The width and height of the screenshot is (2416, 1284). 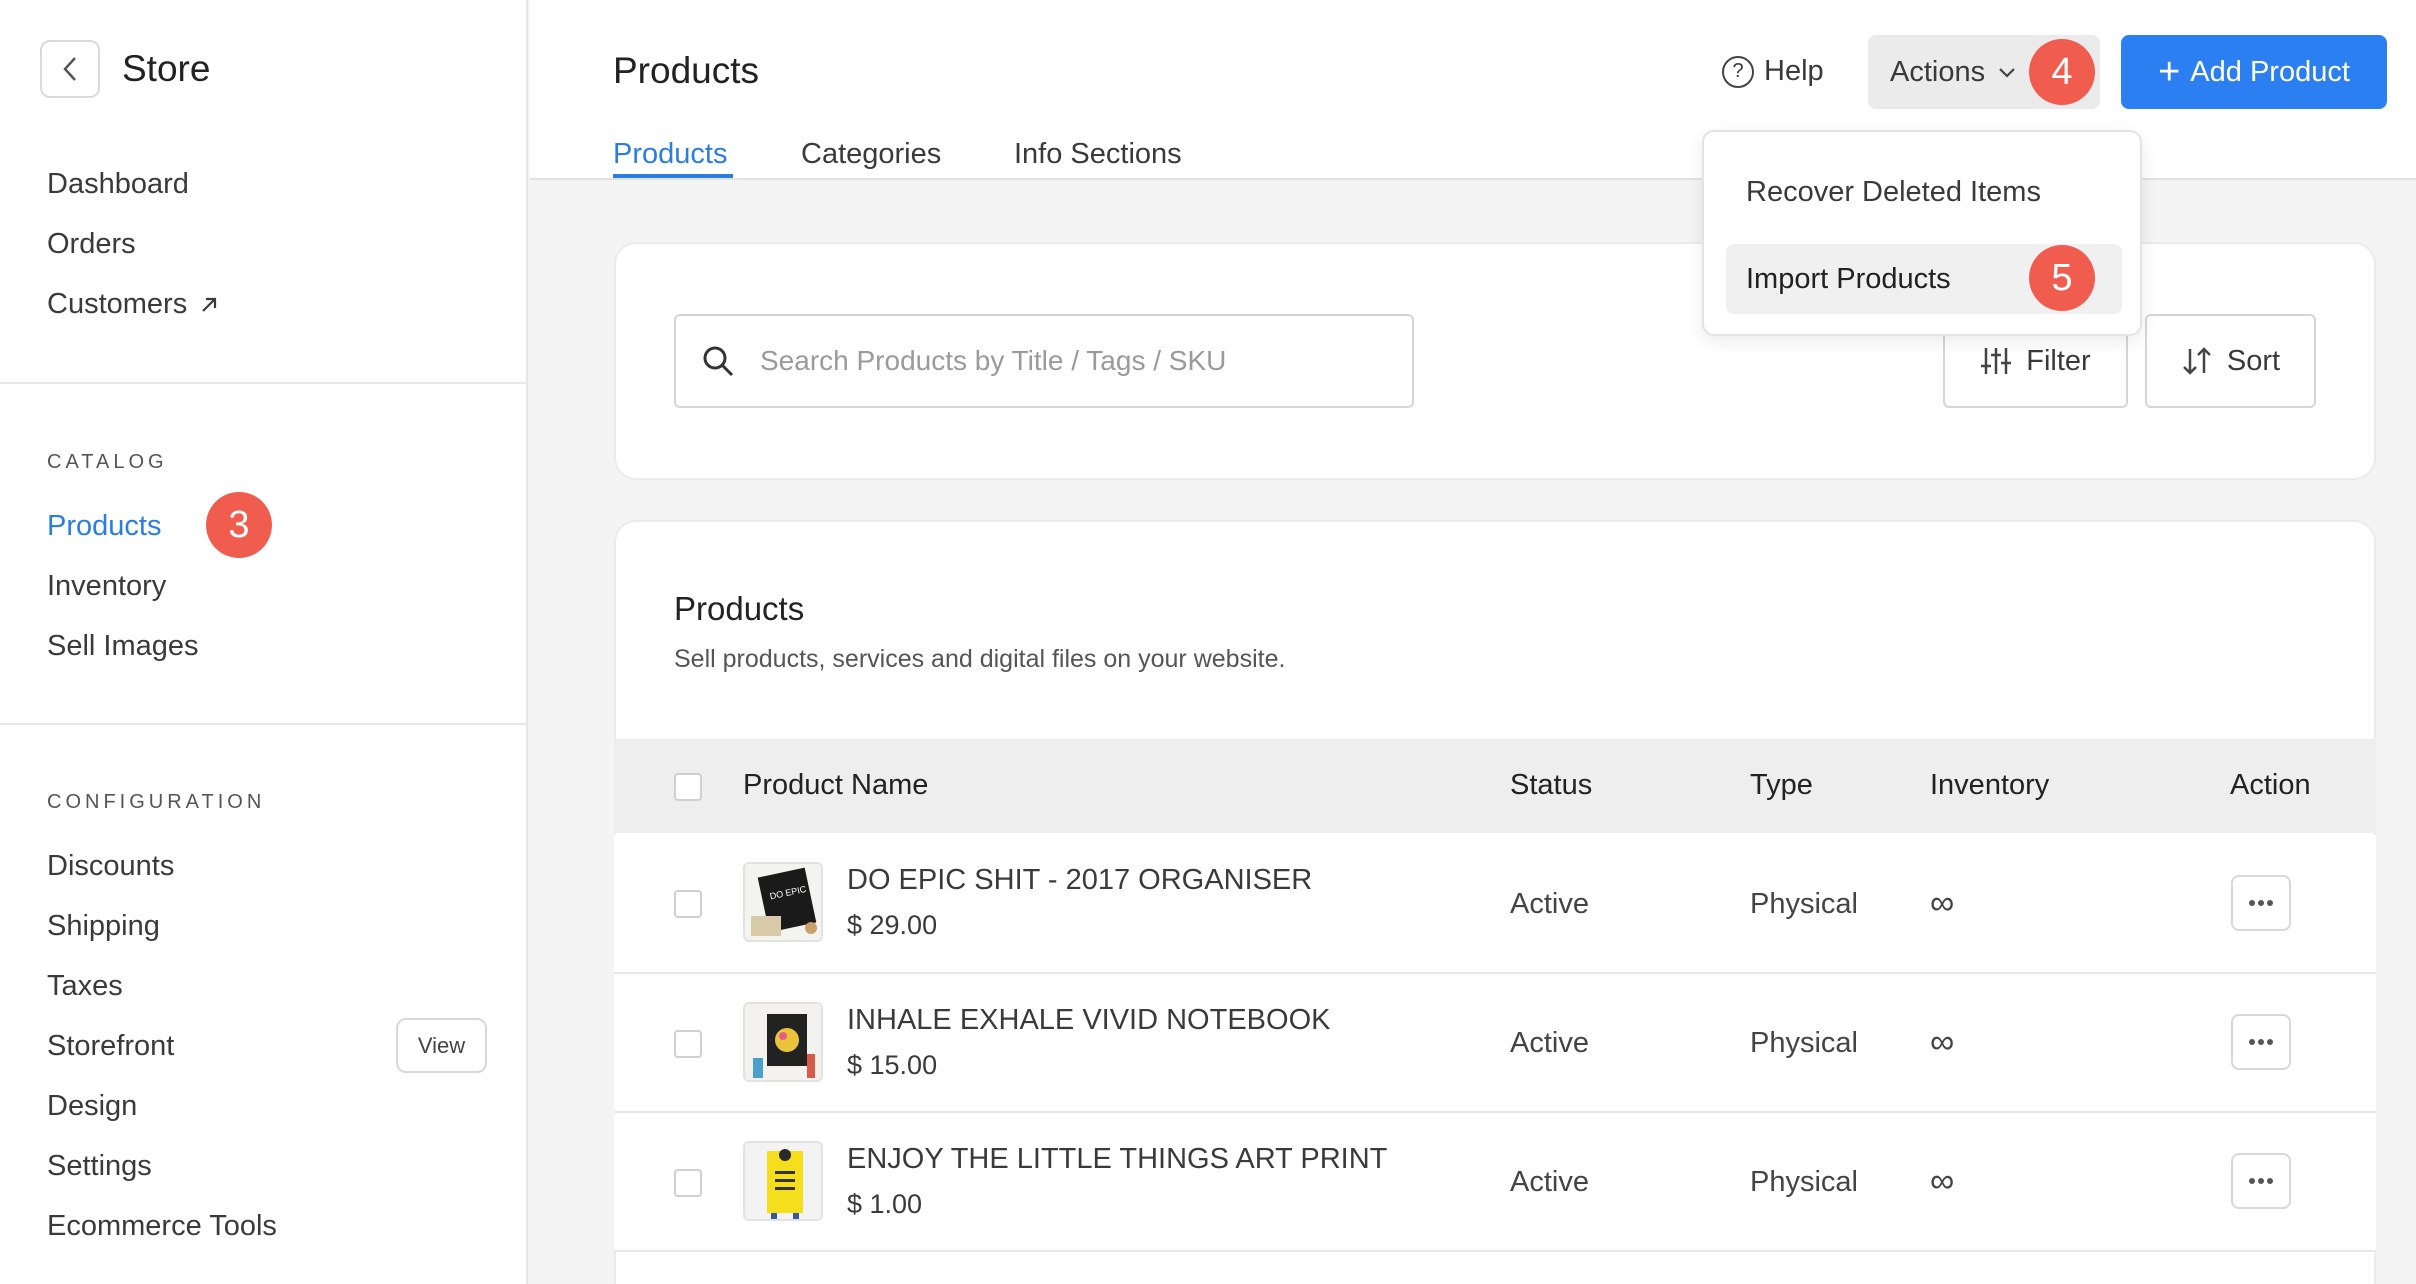 What do you see at coordinates (91, 244) in the screenshot?
I see `sidebar-item-orders: Orders` at bounding box center [91, 244].